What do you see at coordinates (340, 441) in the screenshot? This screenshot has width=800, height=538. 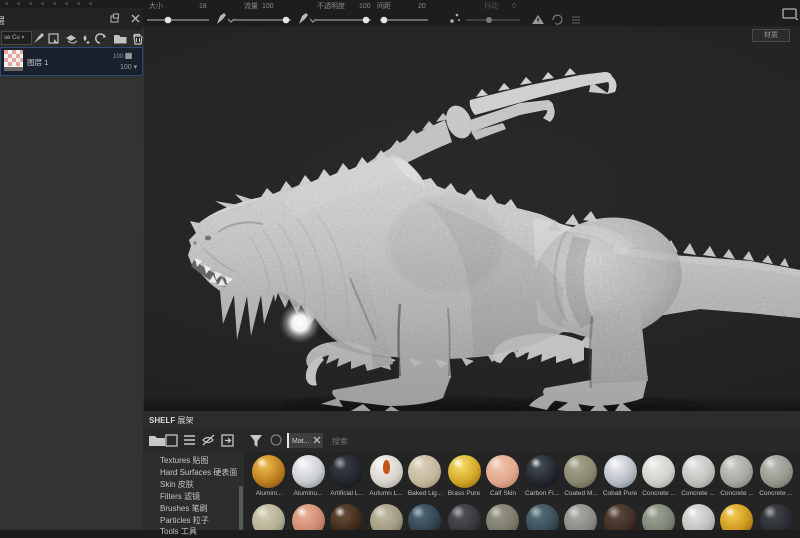 I see `svg-text: 搜索` at bounding box center [340, 441].